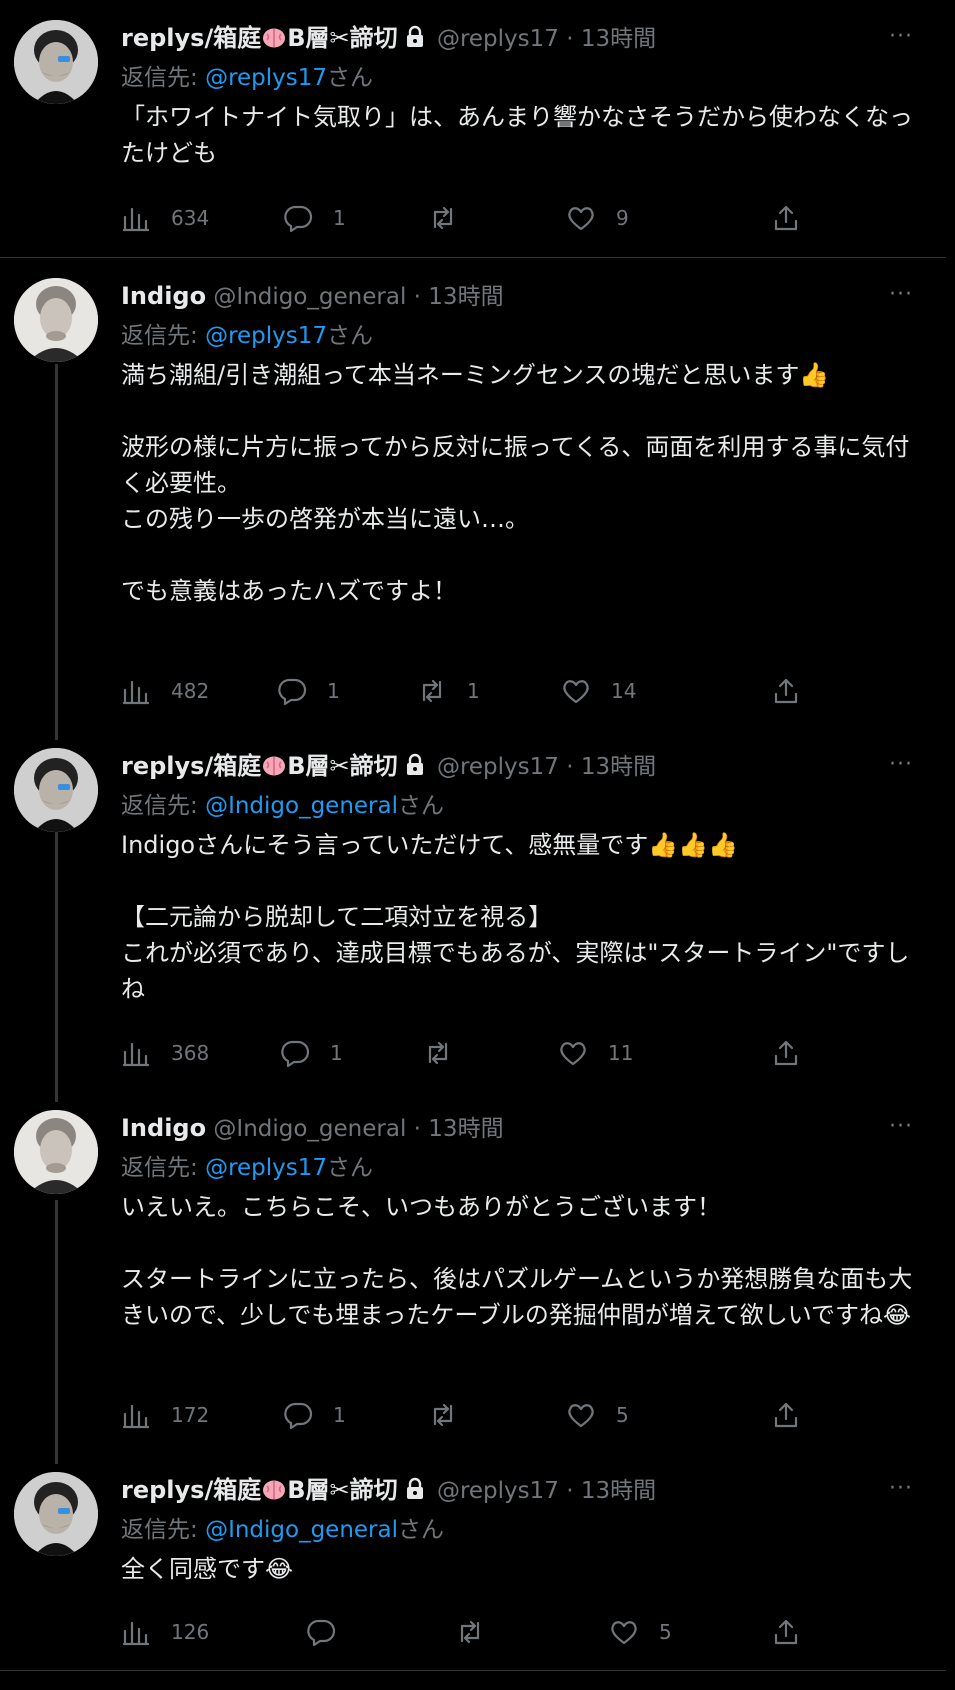 The height and width of the screenshot is (1690, 955). I want to click on views-count: 172, so click(190, 1415).